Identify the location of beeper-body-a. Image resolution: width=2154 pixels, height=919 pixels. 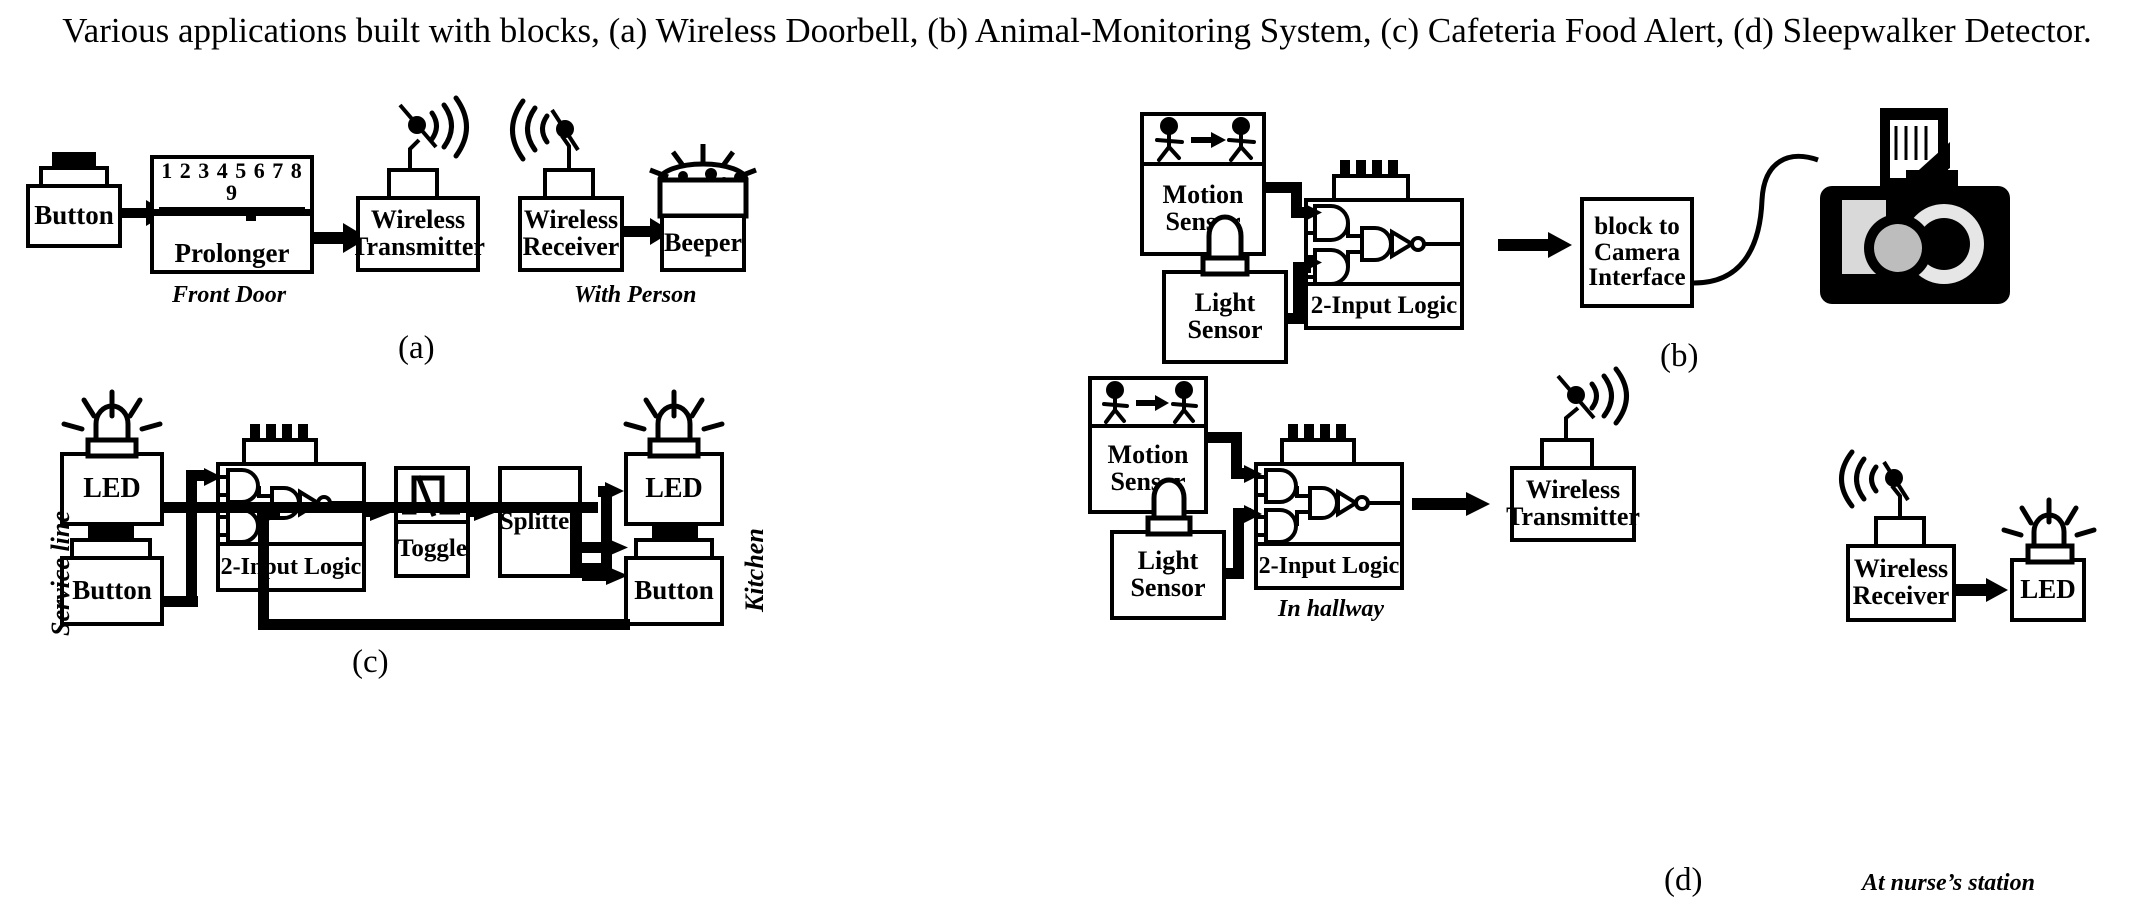
(703, 198).